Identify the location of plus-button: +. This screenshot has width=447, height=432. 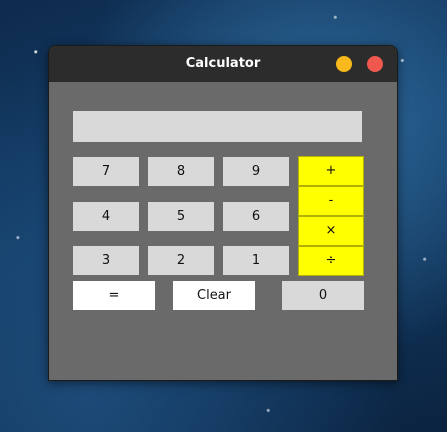
(331, 171).